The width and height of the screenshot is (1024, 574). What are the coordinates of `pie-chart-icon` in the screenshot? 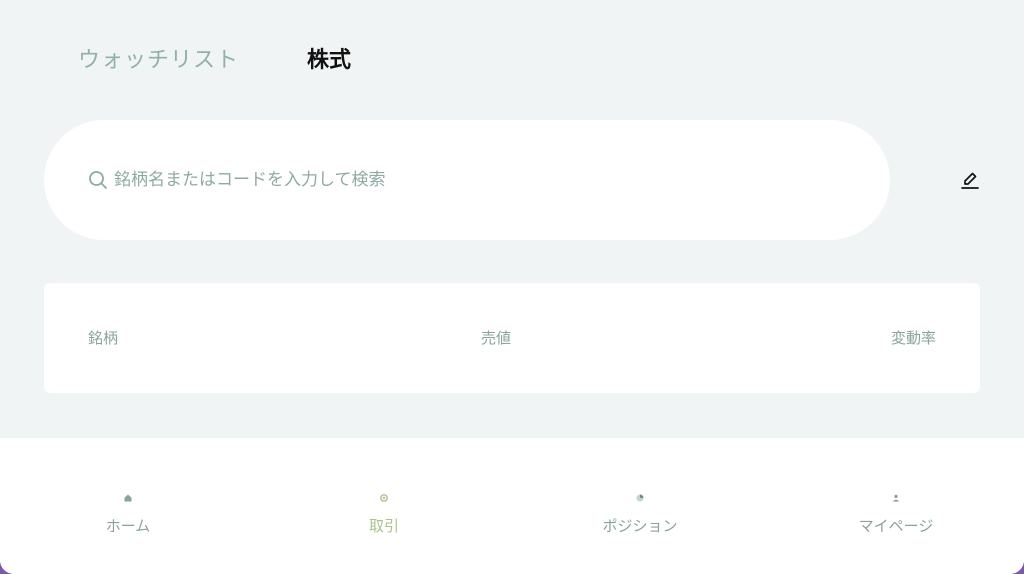 It's located at (640, 498).